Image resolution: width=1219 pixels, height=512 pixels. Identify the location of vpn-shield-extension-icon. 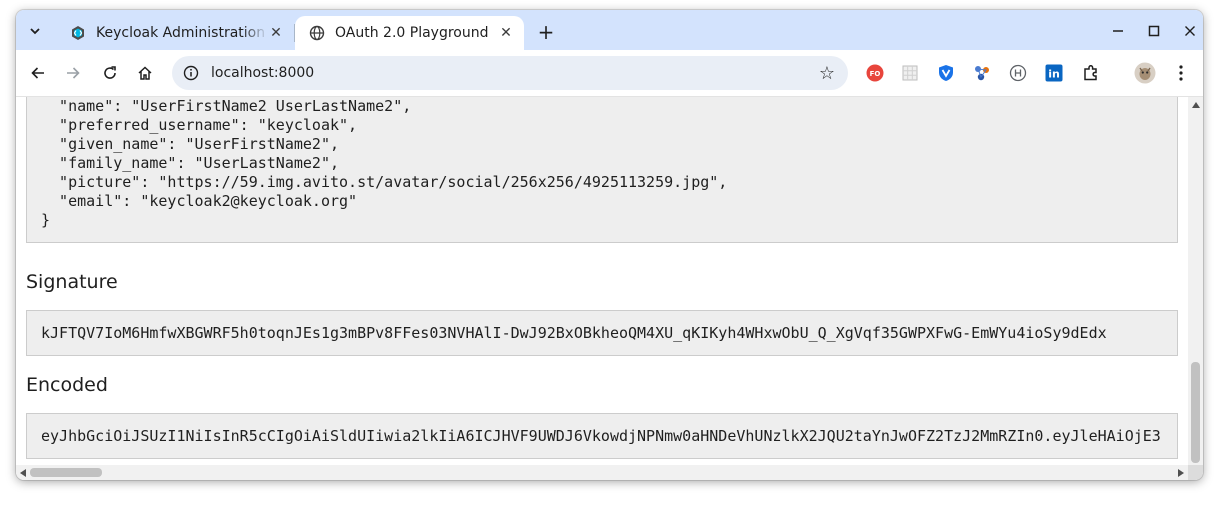
(946, 73).